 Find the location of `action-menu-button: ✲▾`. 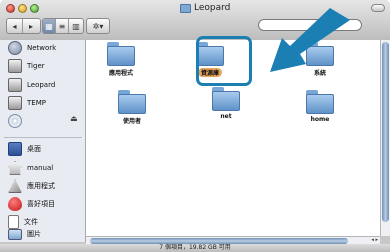

action-menu-button: ✲▾ is located at coordinates (98, 26).